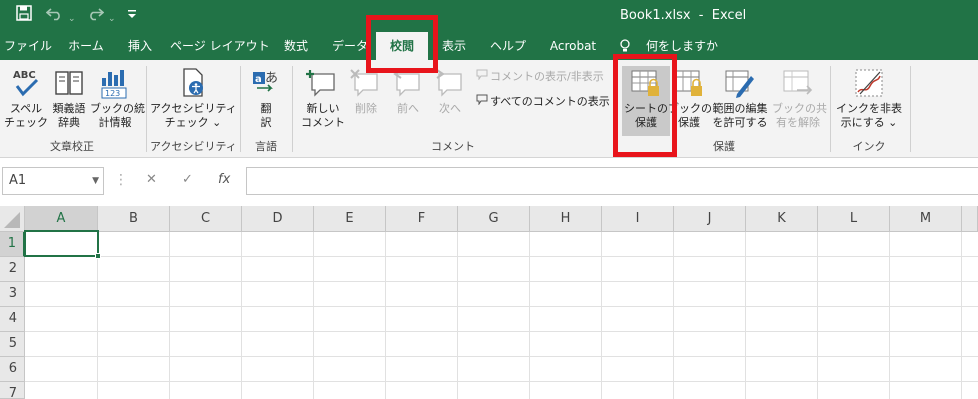  I want to click on group-label-ink: インク, so click(869, 146).